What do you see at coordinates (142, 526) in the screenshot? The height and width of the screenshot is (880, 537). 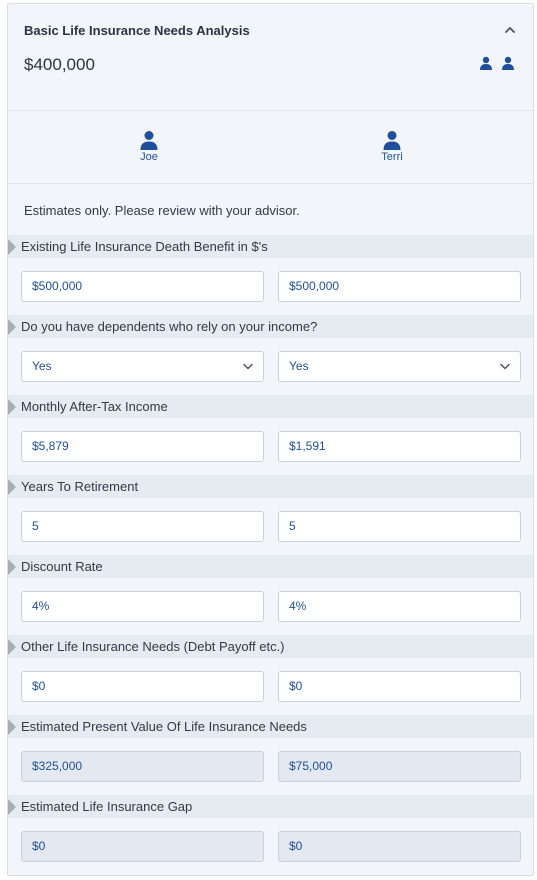 I see `joe-years-to-retirement-input: 5` at bounding box center [142, 526].